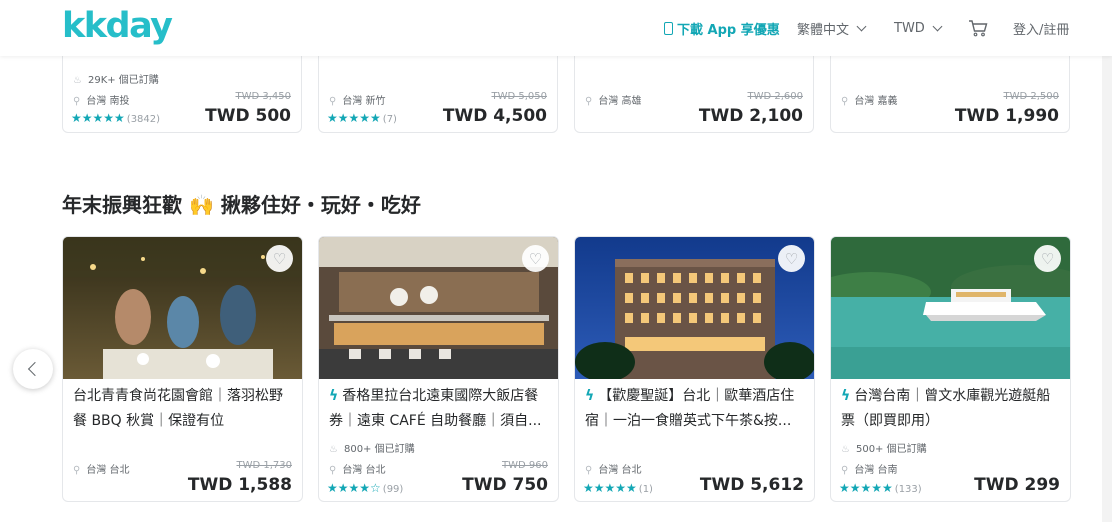  What do you see at coordinates (880, 488) in the screenshot?
I see `rating-stars: ★★★★★ (133)` at bounding box center [880, 488].